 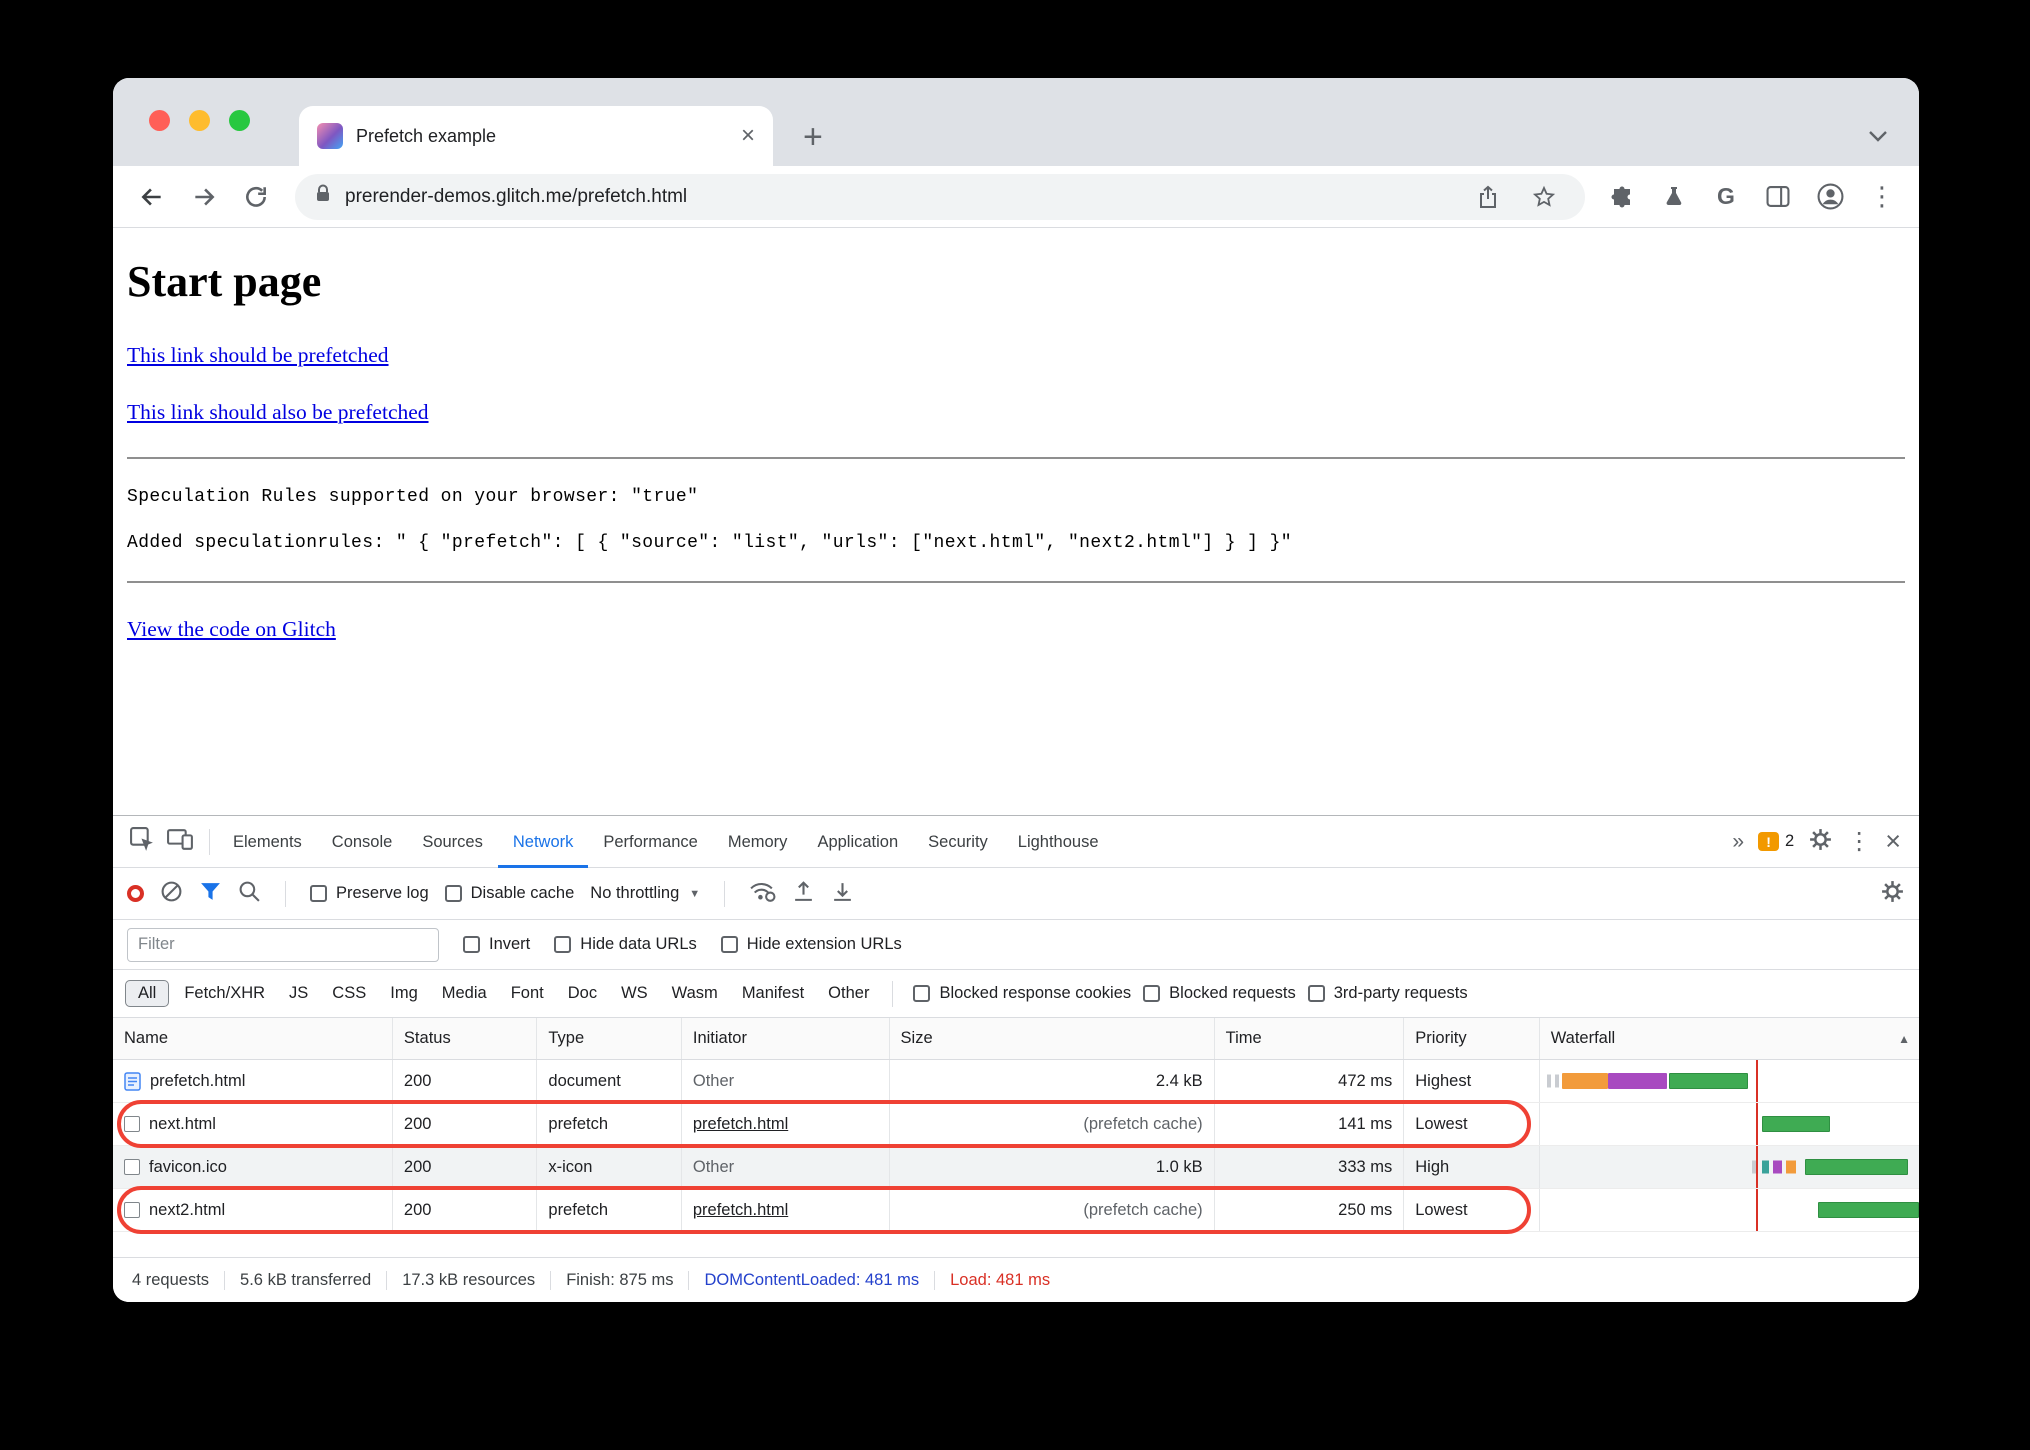 I want to click on network-settings-gear-icon, so click(x=1892, y=894).